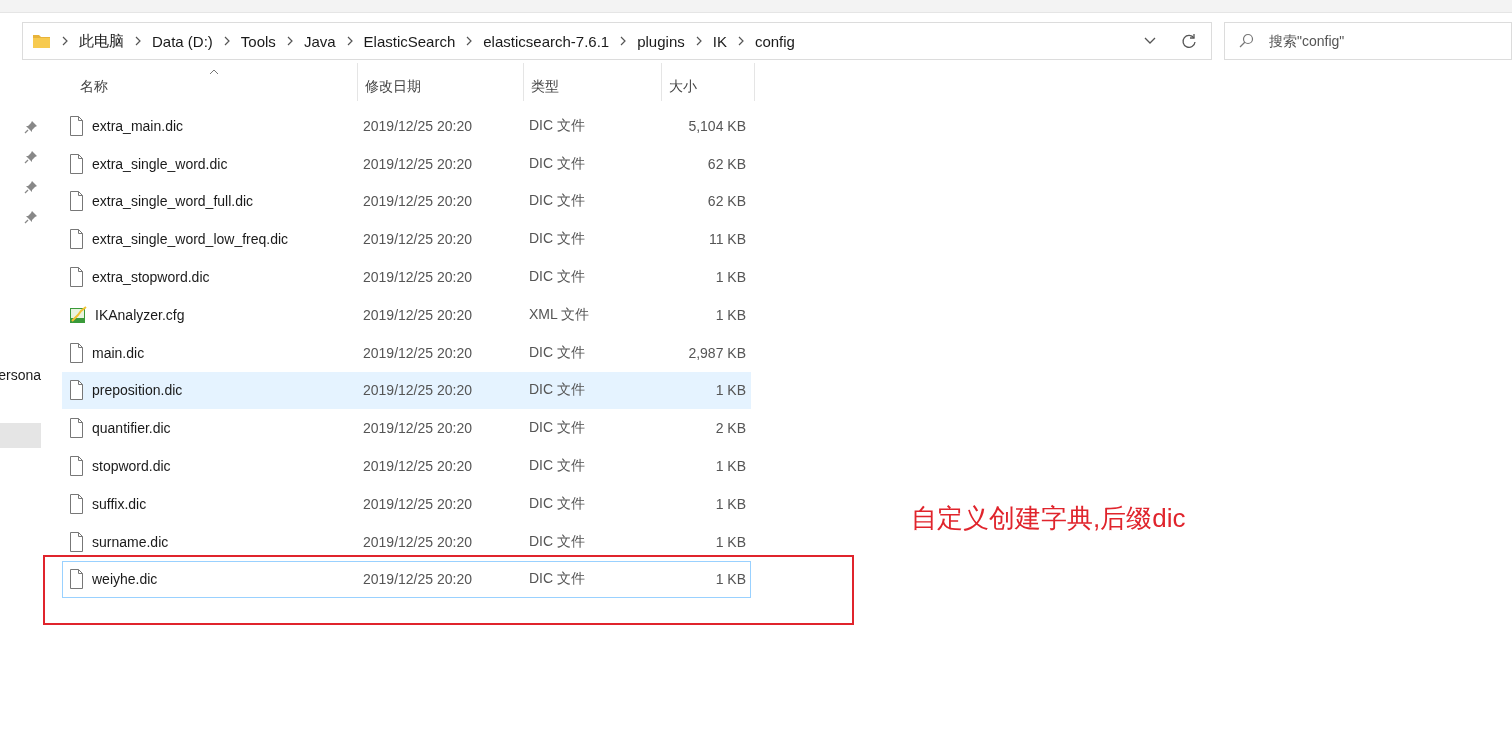 This screenshot has height=745, width=1512. I want to click on file-name: preposition.dic, so click(137, 390).